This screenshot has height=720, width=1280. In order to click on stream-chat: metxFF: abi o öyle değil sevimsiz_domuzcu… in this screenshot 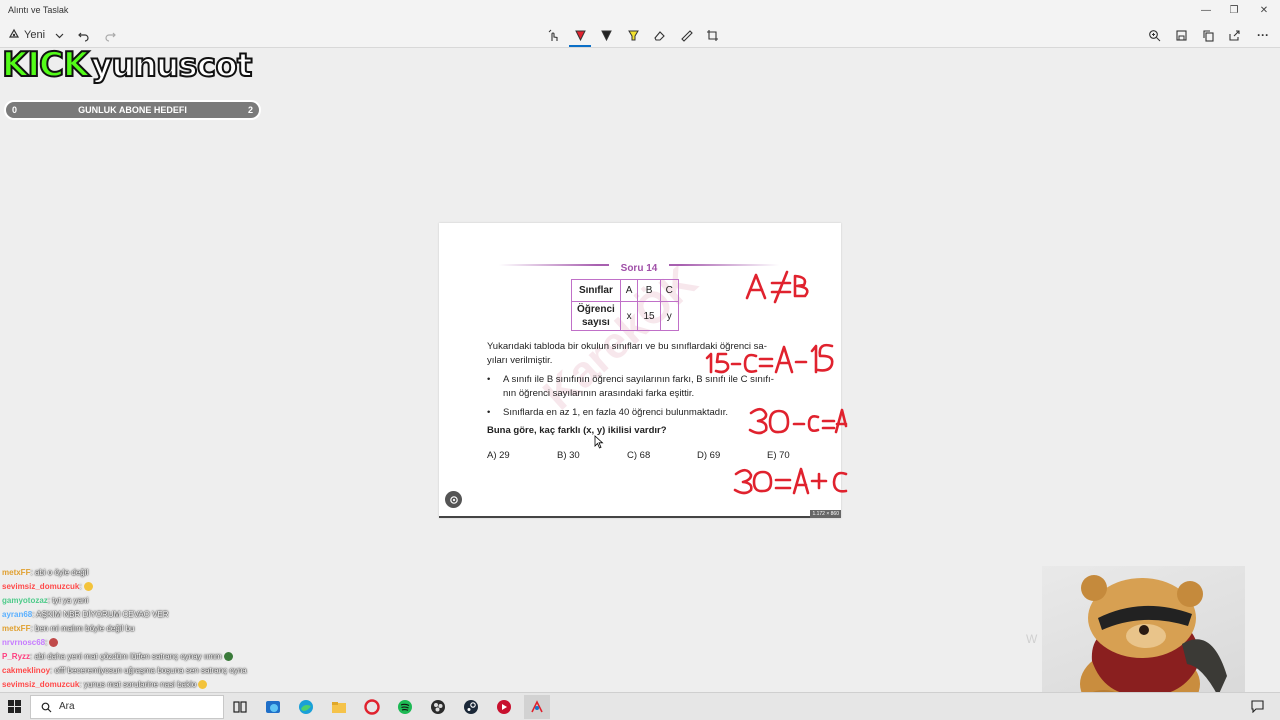, I will do `click(157, 636)`.